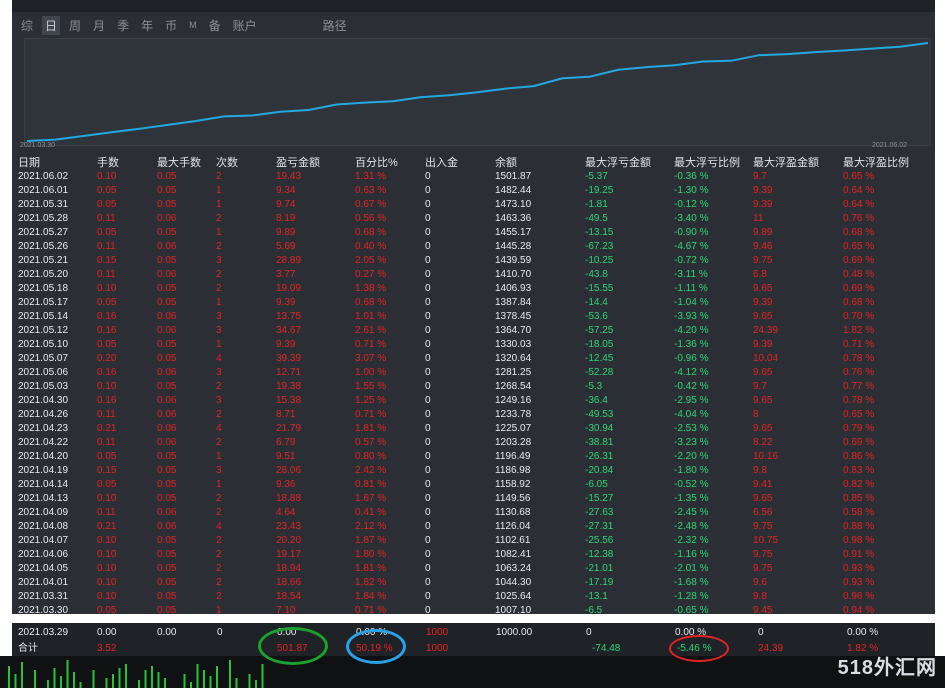 The width and height of the screenshot is (945, 688). I want to click on col-lots: 手数, so click(127, 162).